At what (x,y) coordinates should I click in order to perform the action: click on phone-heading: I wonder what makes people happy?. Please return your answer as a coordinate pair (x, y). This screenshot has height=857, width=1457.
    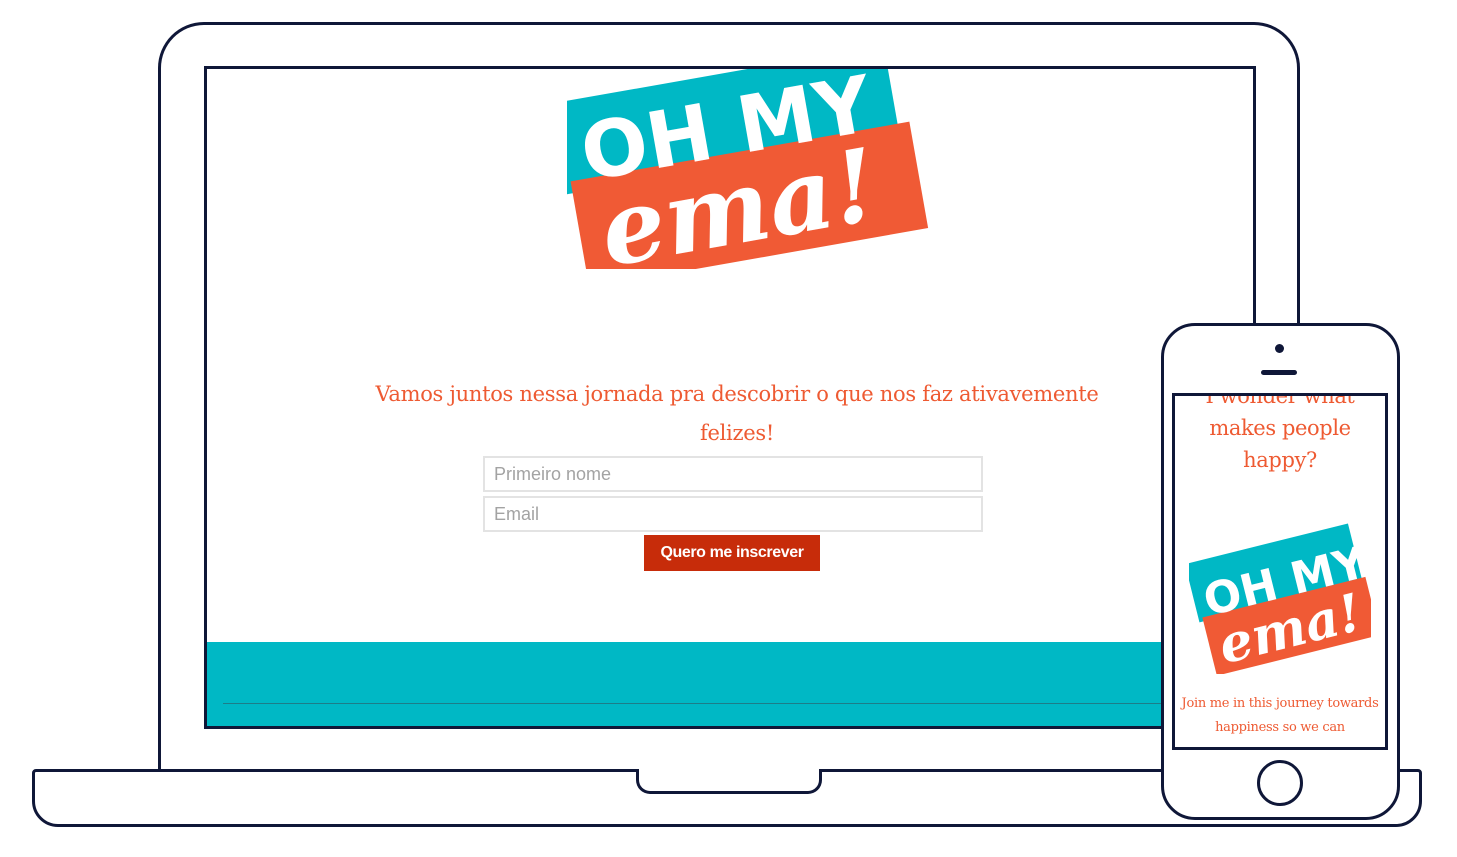
    Looking at the image, I should click on (1280, 432).